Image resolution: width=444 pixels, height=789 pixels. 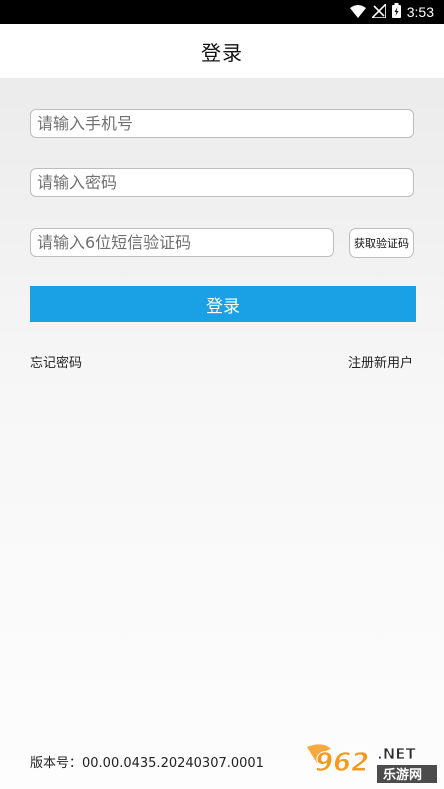 I want to click on watermark-logo: 962 .NET 乐游网, so click(x=372, y=763).